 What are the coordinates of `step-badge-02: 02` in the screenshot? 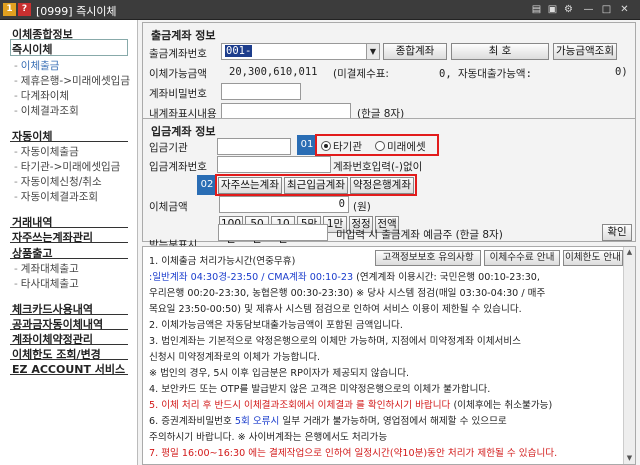 It's located at (207, 185).